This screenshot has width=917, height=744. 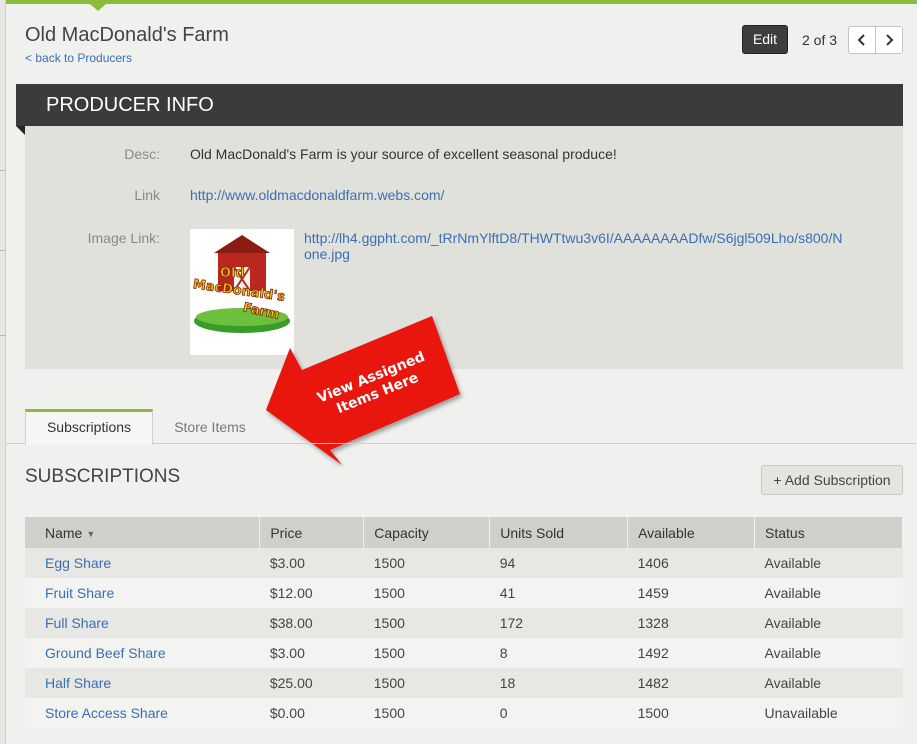 What do you see at coordinates (143, 532) in the screenshot?
I see `column-header-name: Name ▼` at bounding box center [143, 532].